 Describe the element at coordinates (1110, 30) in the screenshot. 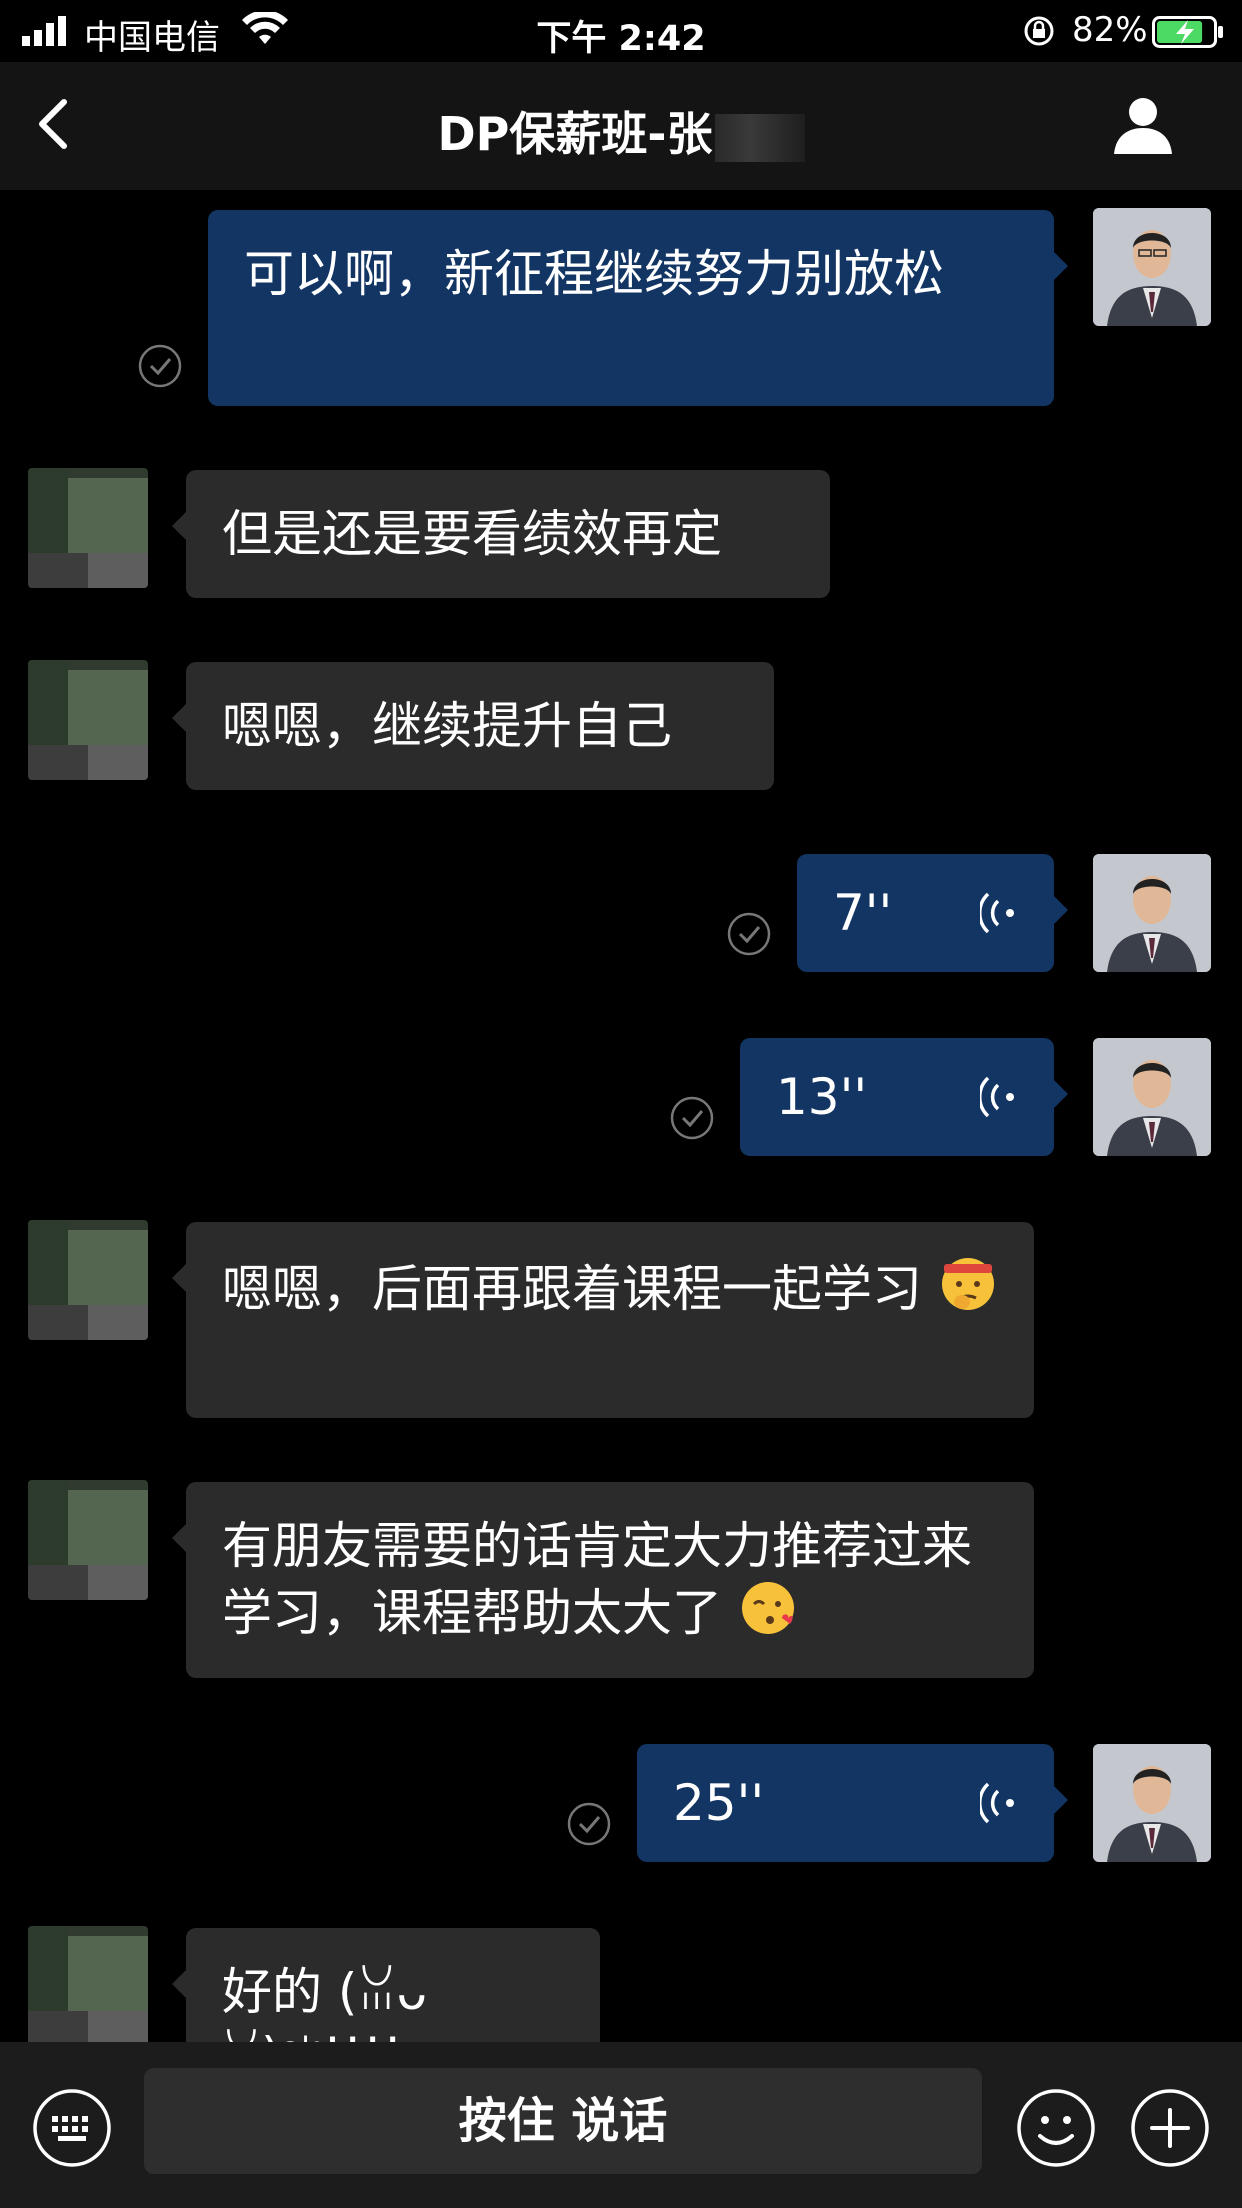

I see `battery-percent: 82%` at that location.